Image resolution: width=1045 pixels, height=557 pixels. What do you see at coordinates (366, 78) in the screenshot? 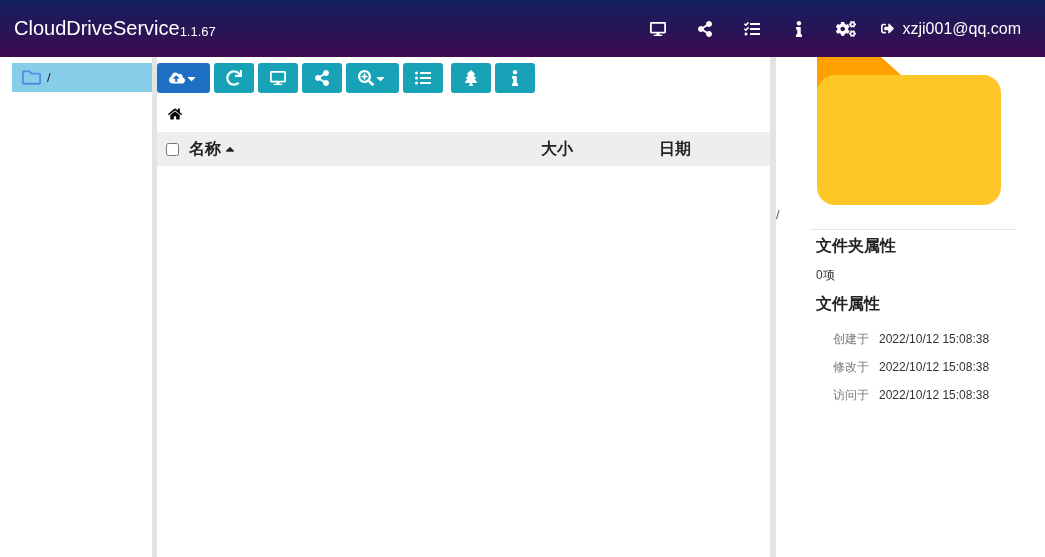
I see `zoom-in-icon` at bounding box center [366, 78].